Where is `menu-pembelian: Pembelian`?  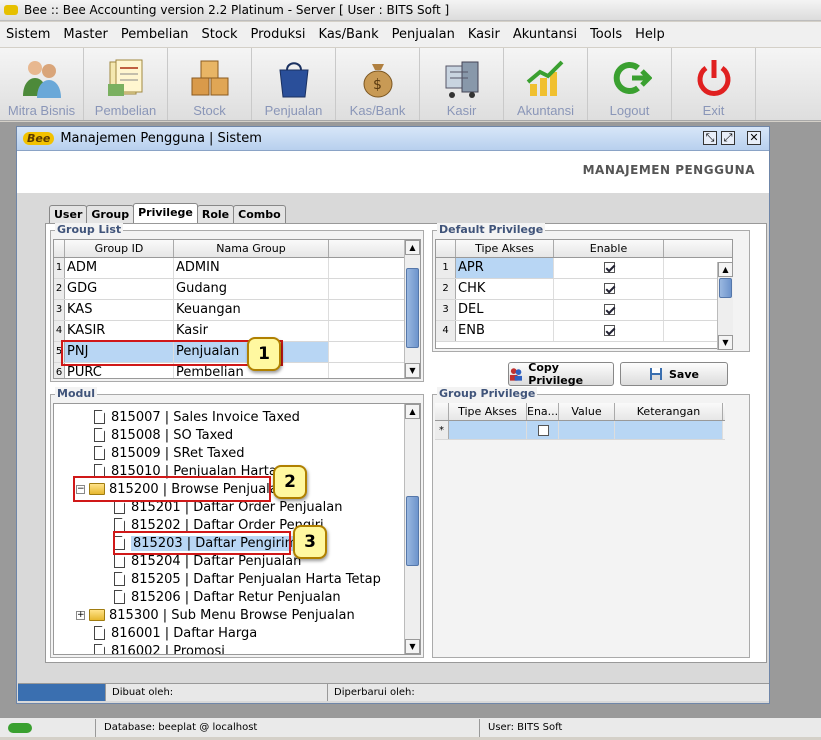
menu-pembelian: Pembelian is located at coordinates (155, 34).